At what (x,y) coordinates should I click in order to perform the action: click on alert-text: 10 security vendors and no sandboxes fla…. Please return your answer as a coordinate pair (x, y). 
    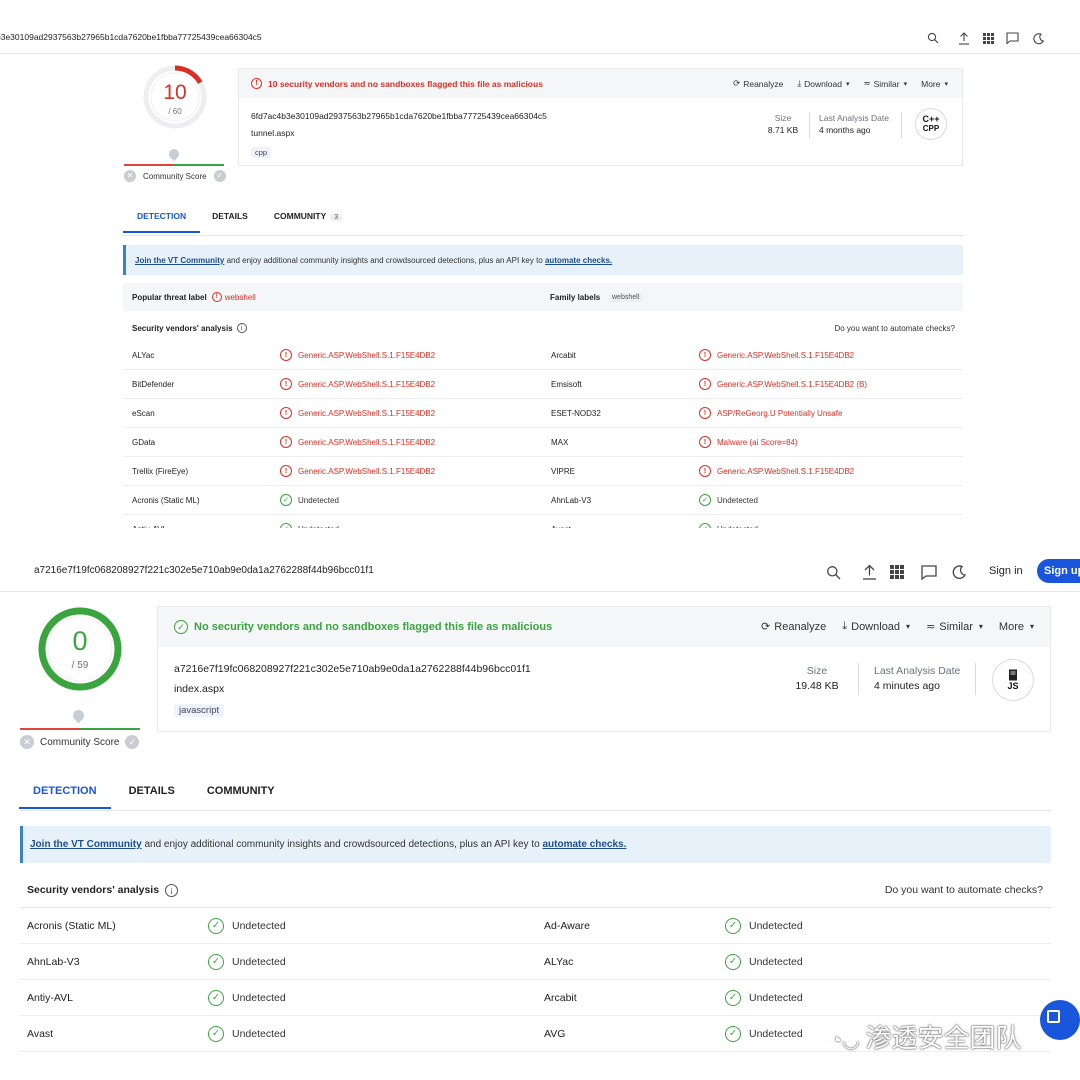
    Looking at the image, I should click on (405, 83).